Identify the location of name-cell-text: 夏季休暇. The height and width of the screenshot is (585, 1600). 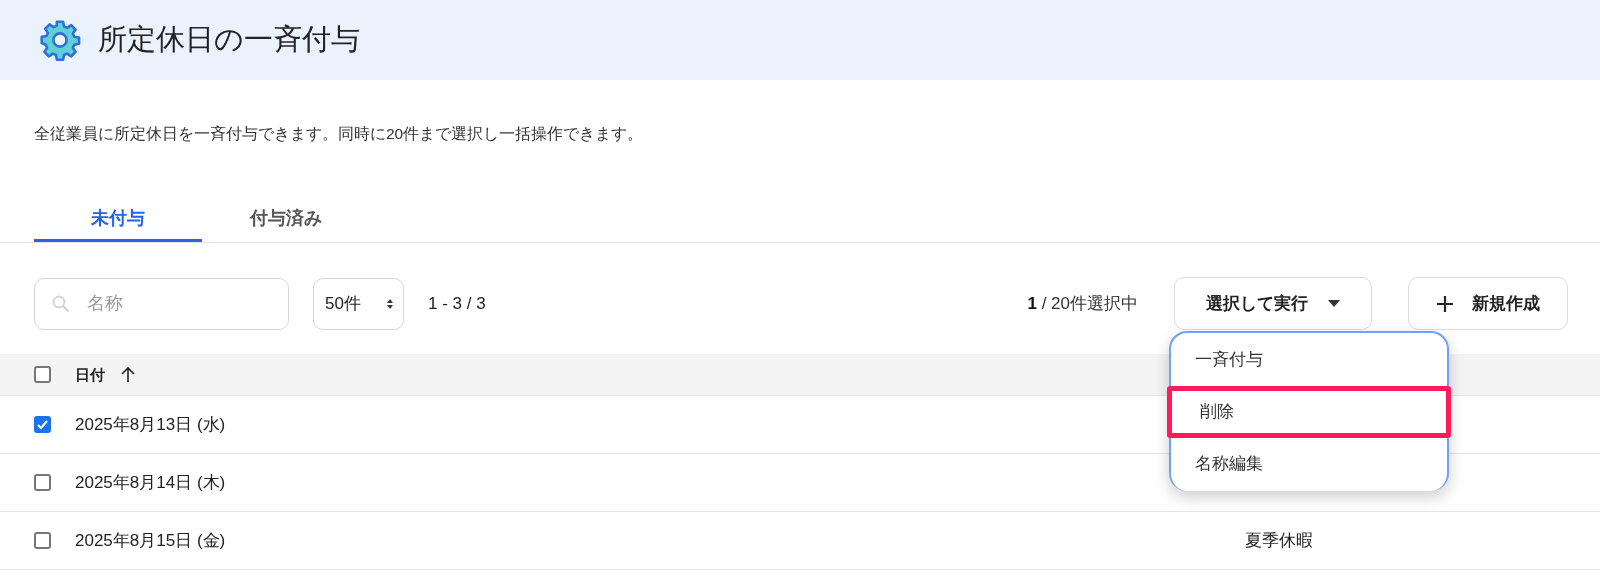
(1279, 541).